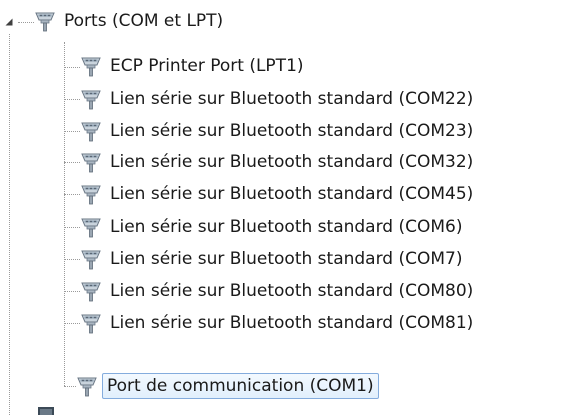 The width and height of the screenshot is (568, 415). I want to click on device-label: ECP Printer Port (LPT1), so click(207, 66).